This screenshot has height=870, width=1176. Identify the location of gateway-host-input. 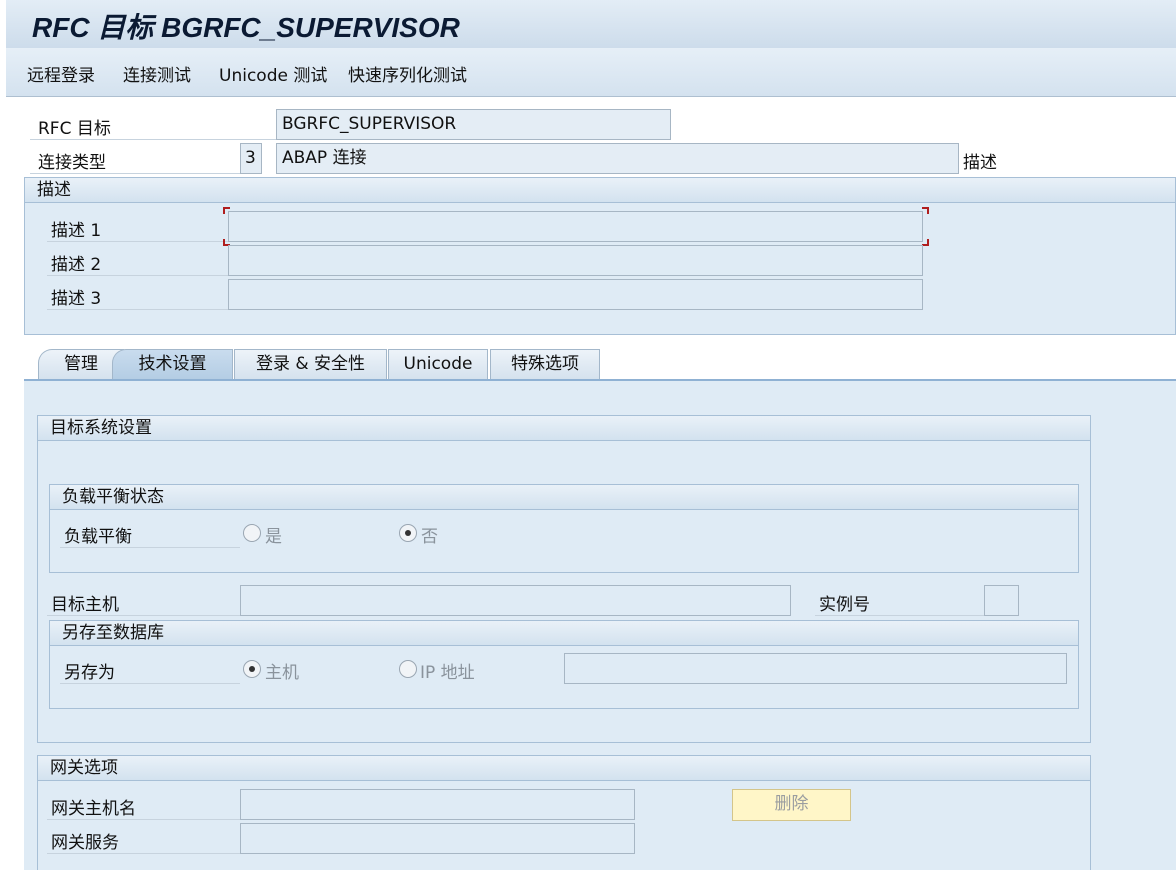
(437, 804).